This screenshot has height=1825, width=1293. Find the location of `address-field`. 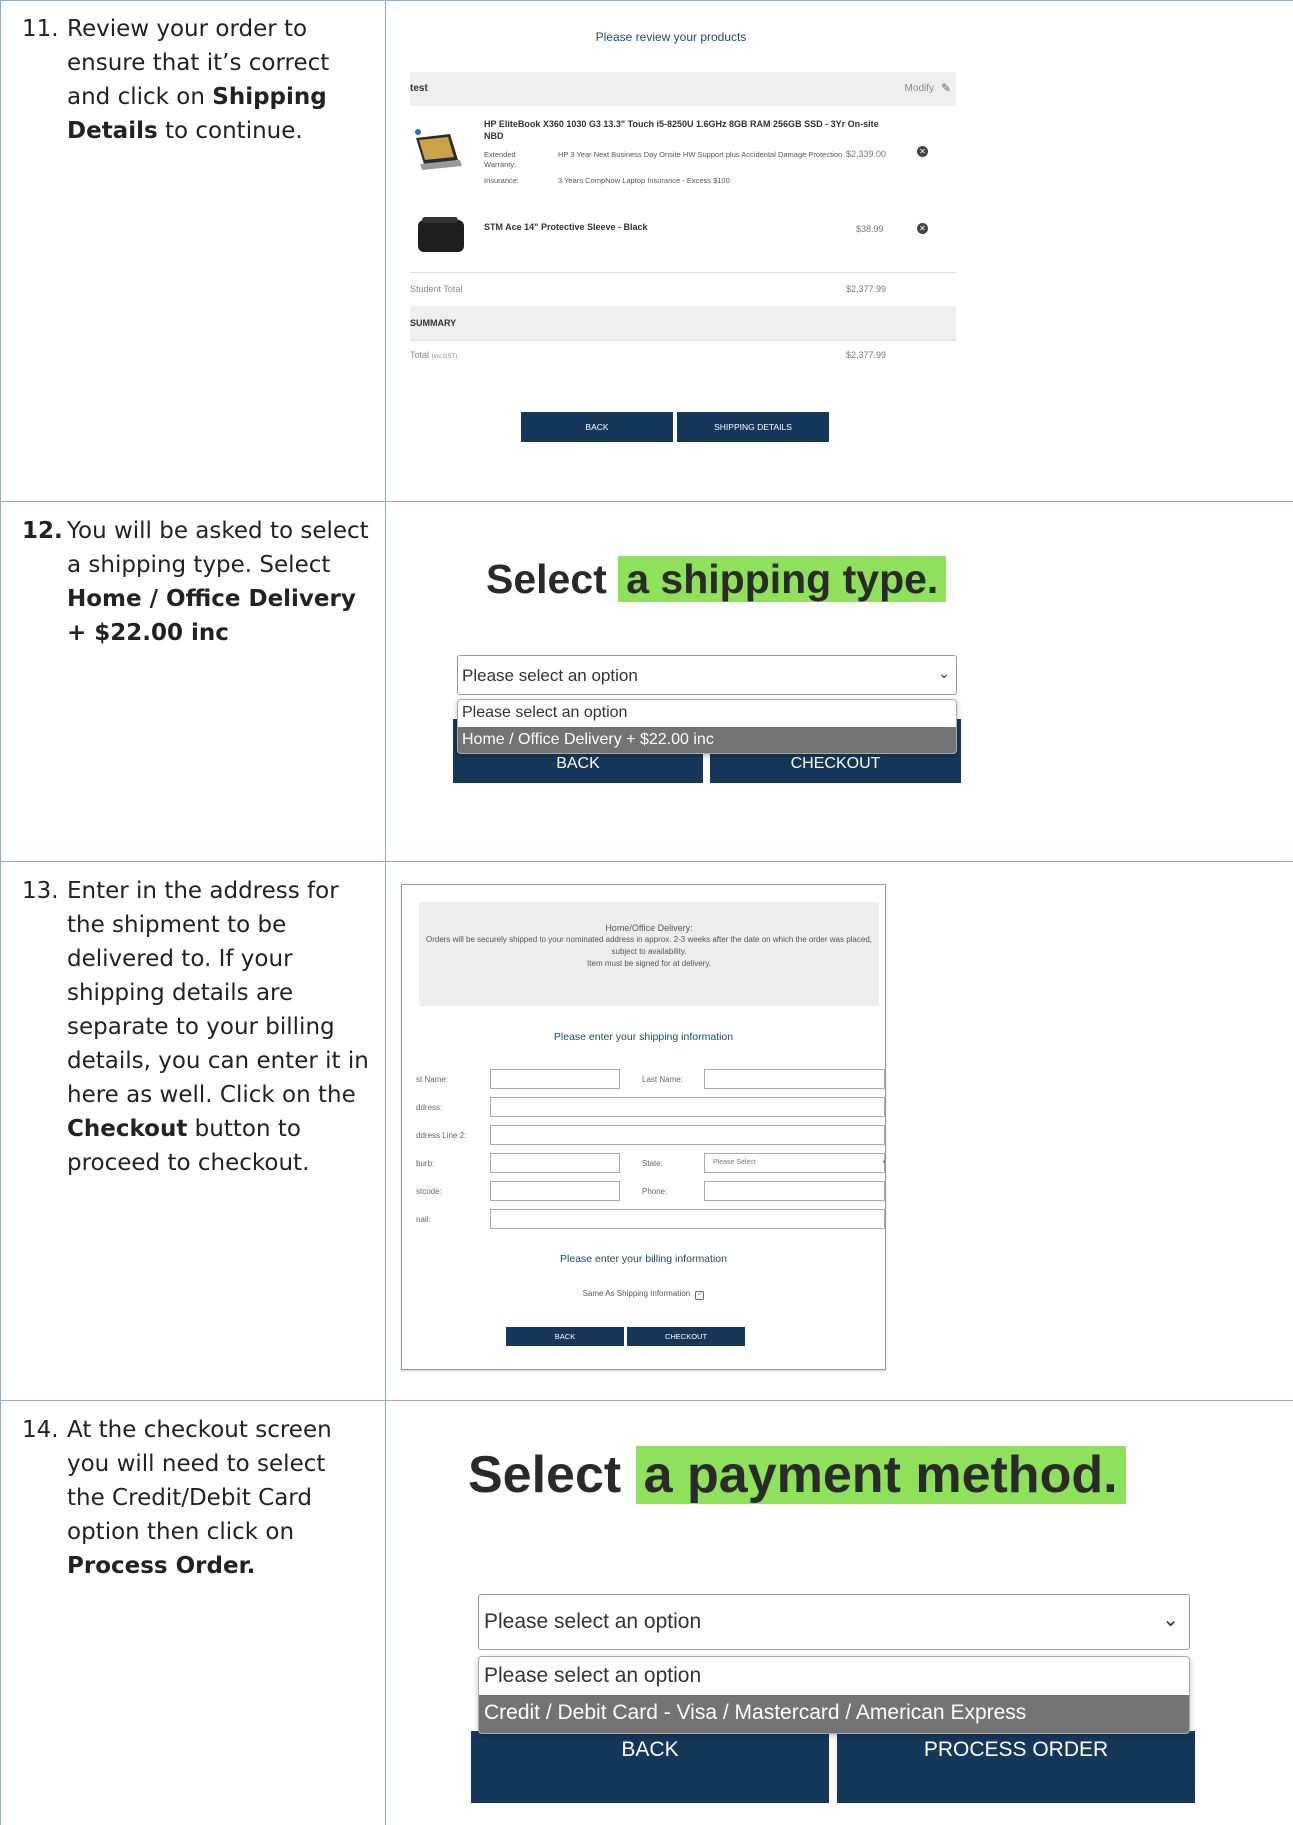

address-field is located at coordinates (687, 1107).